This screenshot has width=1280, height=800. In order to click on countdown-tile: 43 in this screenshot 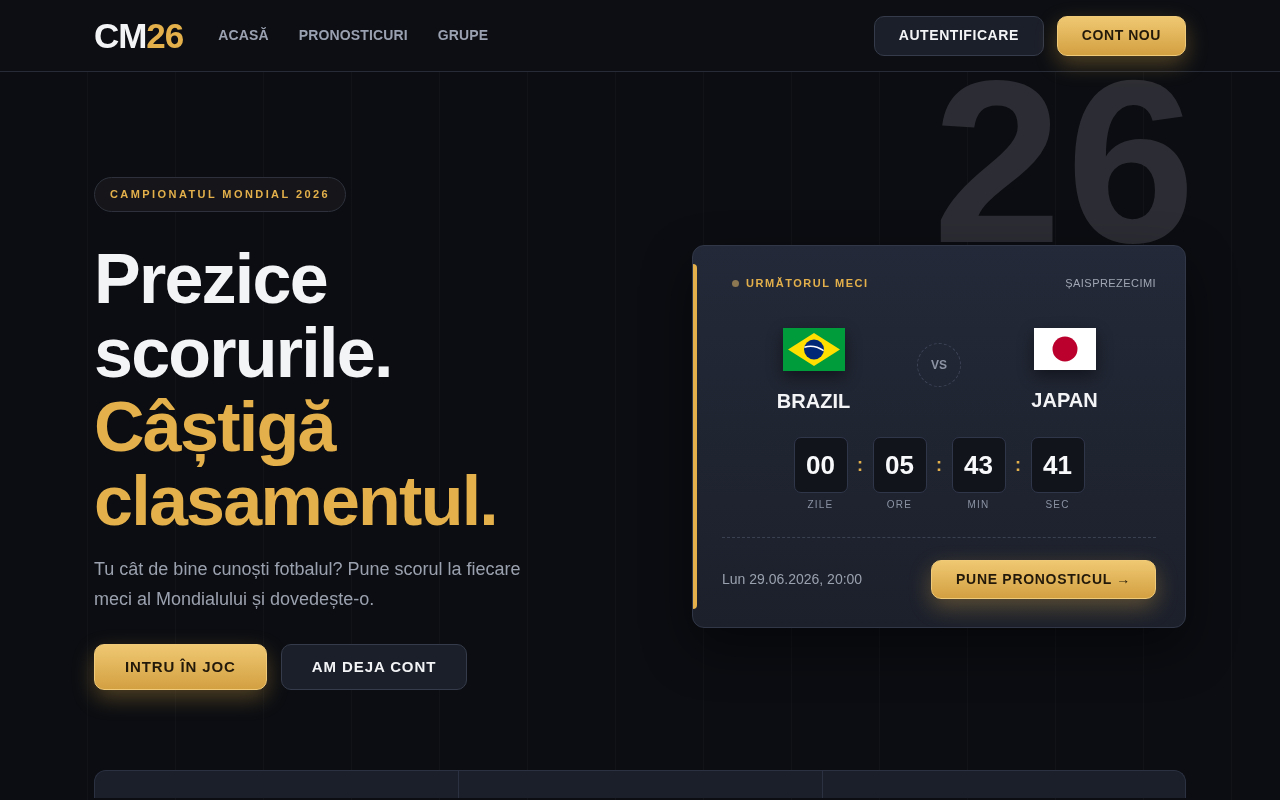, I will do `click(978, 465)`.